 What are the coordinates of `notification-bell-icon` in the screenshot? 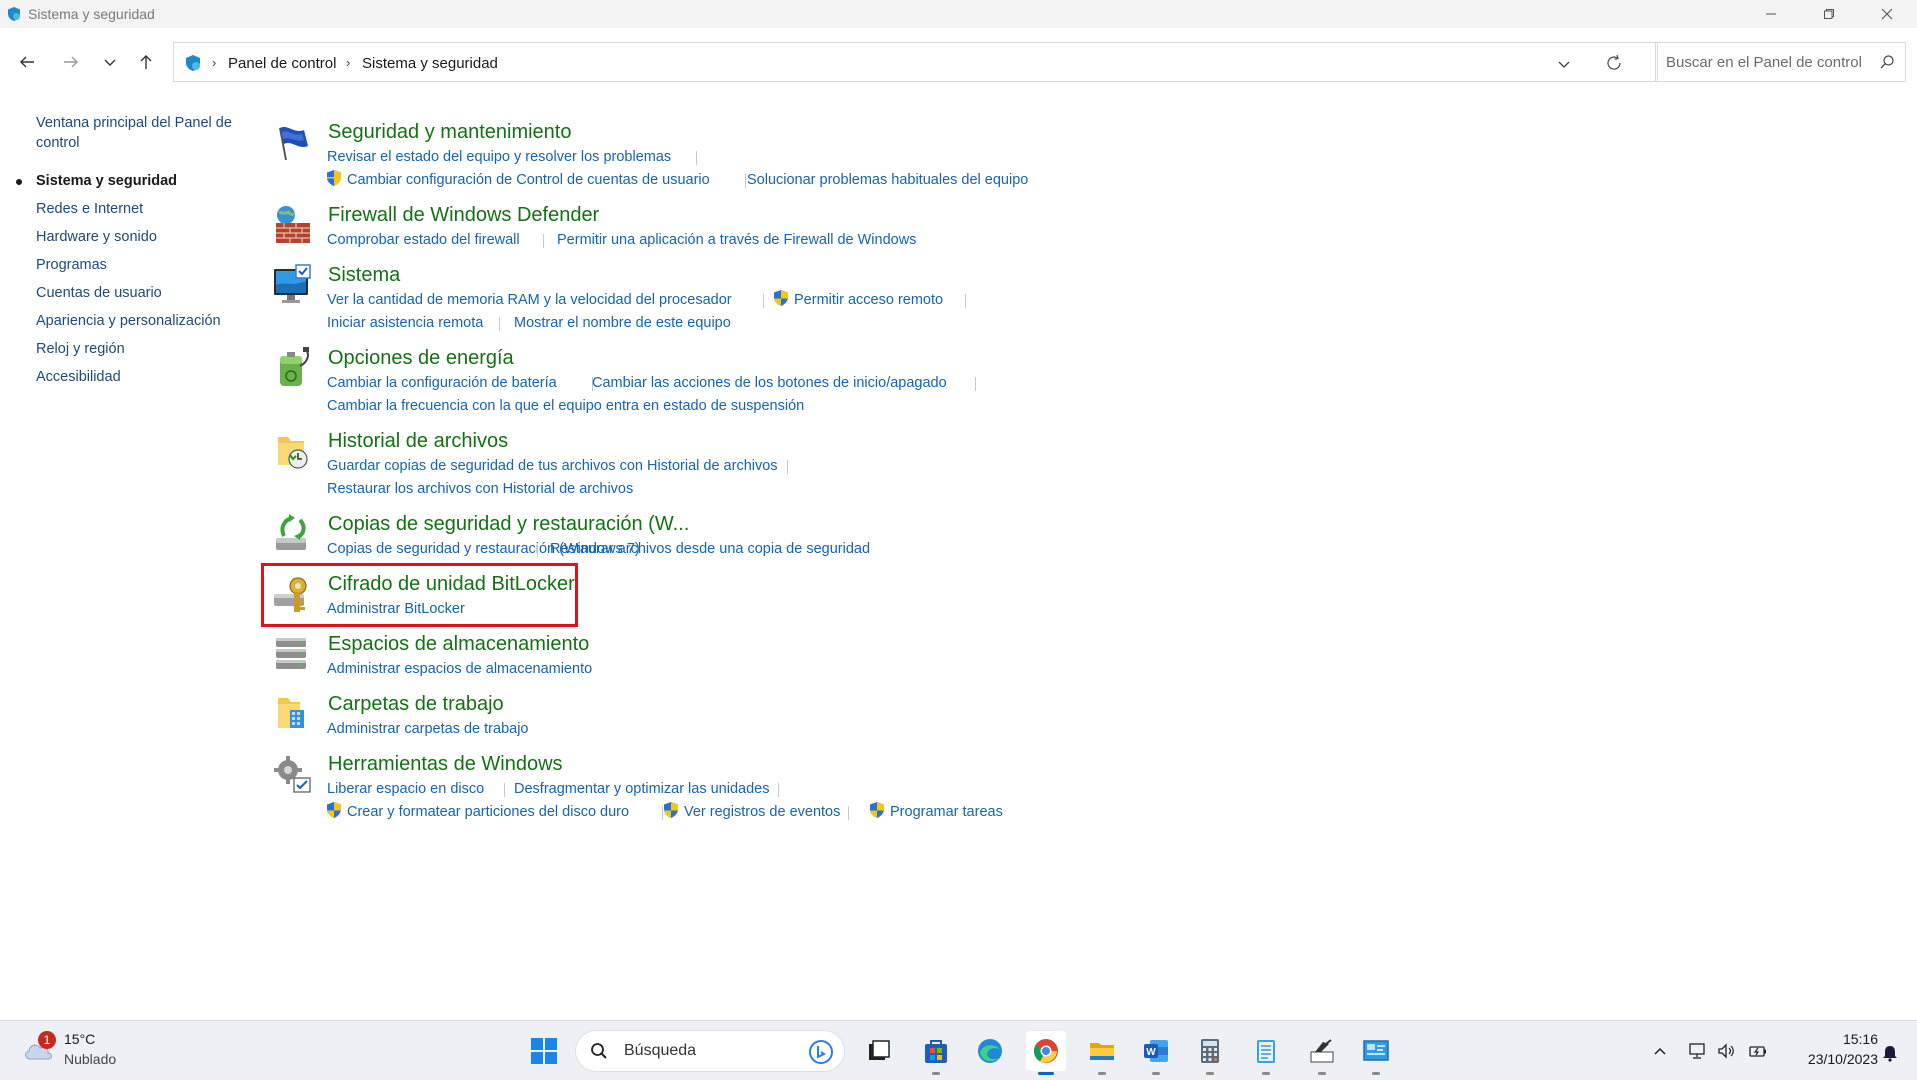 It's located at (1890, 1053).